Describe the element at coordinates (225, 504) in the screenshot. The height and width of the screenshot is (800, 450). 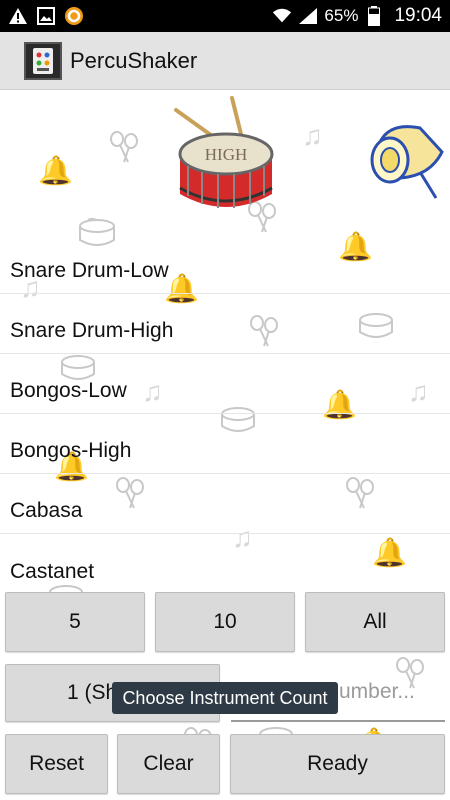
I see `list-item: Cabasa` at that location.